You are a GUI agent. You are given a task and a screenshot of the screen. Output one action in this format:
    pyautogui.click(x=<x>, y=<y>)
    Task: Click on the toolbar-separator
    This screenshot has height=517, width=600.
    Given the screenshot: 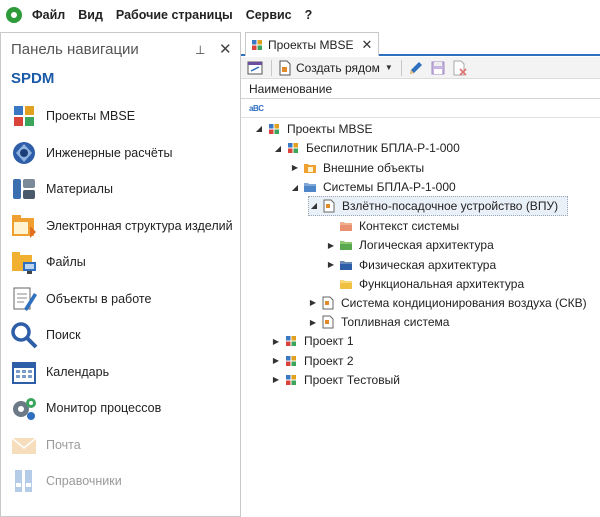 What is the action you would take?
    pyautogui.click(x=401, y=67)
    